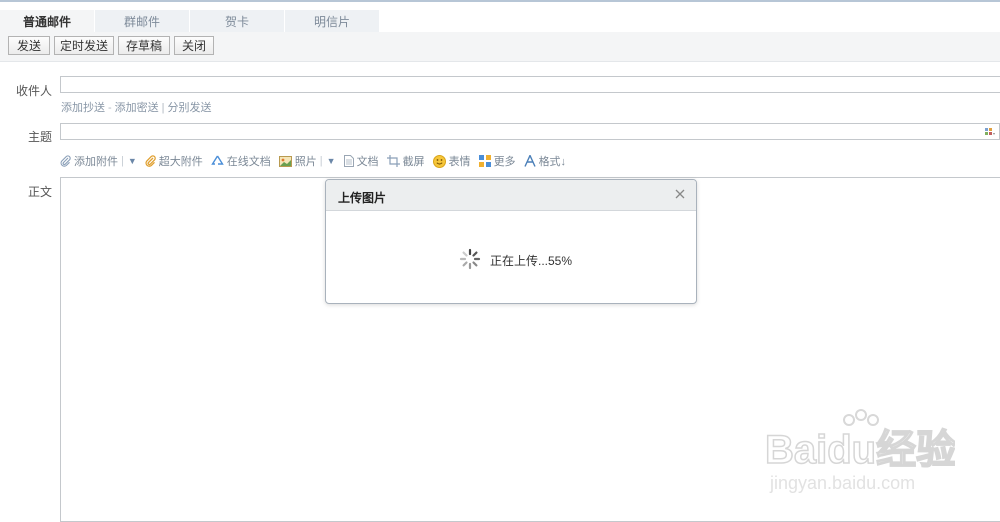 This screenshot has width=1000, height=522. I want to click on upload-image-dialog: 上传图片 正在上传...55%, so click(511, 241).